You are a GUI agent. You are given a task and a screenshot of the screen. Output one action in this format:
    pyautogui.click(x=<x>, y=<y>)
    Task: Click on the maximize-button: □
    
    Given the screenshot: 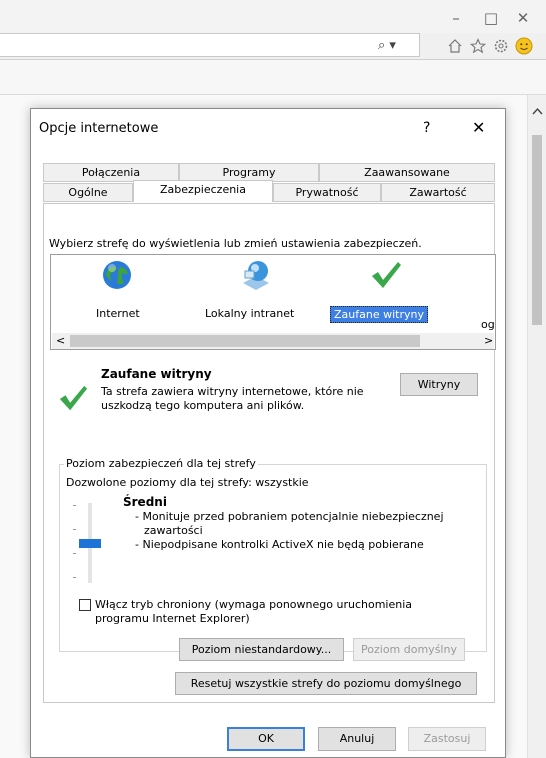 What is the action you would take?
    pyautogui.click(x=491, y=18)
    